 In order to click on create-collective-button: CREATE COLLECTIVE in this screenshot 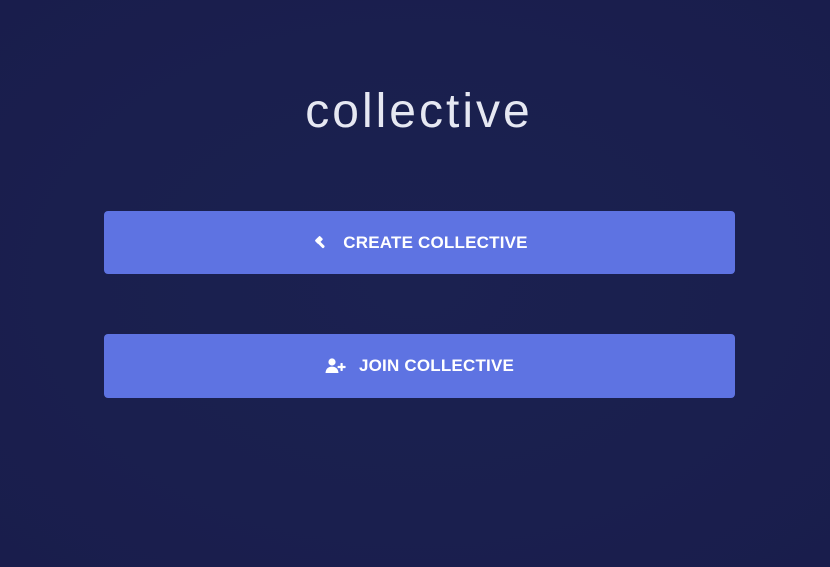, I will do `click(419, 242)`.